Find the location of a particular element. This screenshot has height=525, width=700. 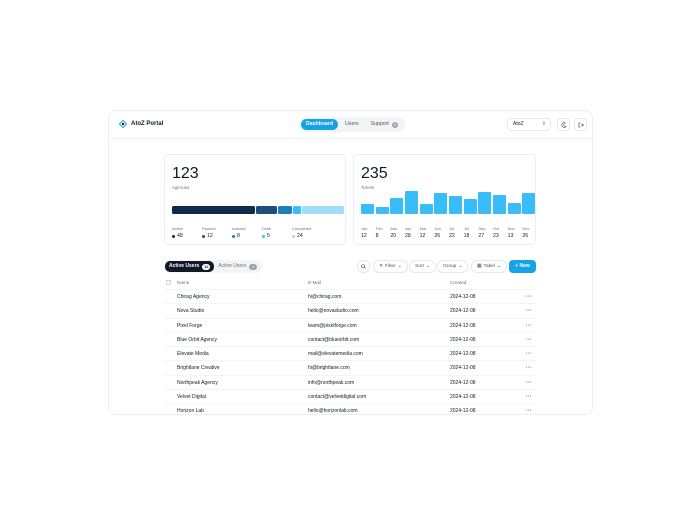

tab-label: Active Users is located at coordinates (232, 266).